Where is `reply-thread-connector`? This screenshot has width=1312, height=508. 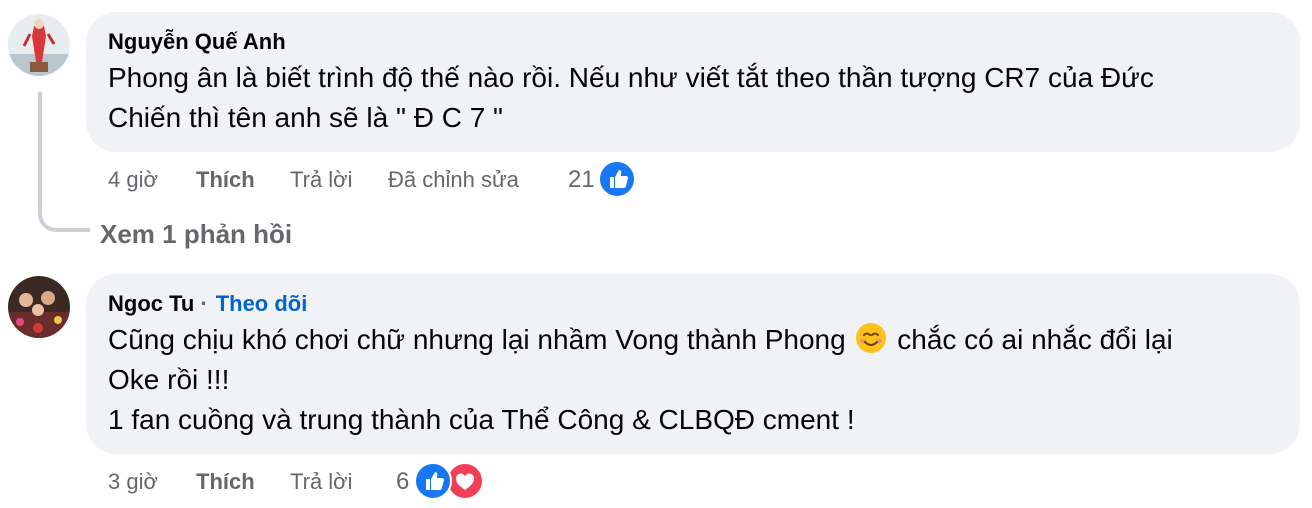 reply-thread-connector is located at coordinates (64, 162).